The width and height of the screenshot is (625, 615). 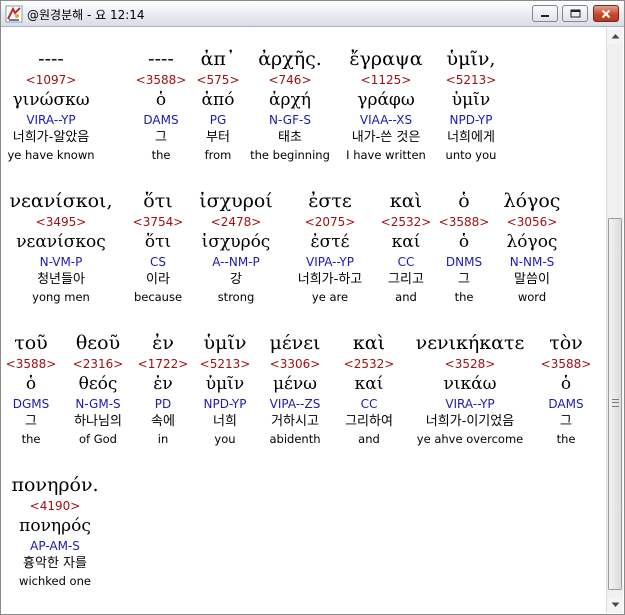 I want to click on english-gloss: wichked one, so click(x=55, y=581).